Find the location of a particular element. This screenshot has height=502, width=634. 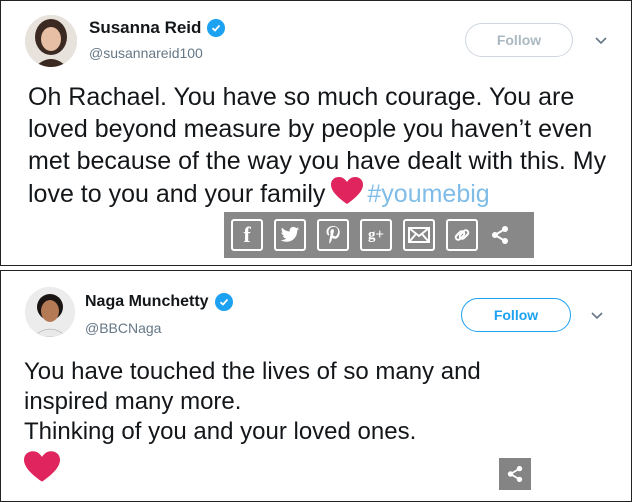

email-icon is located at coordinates (419, 235).